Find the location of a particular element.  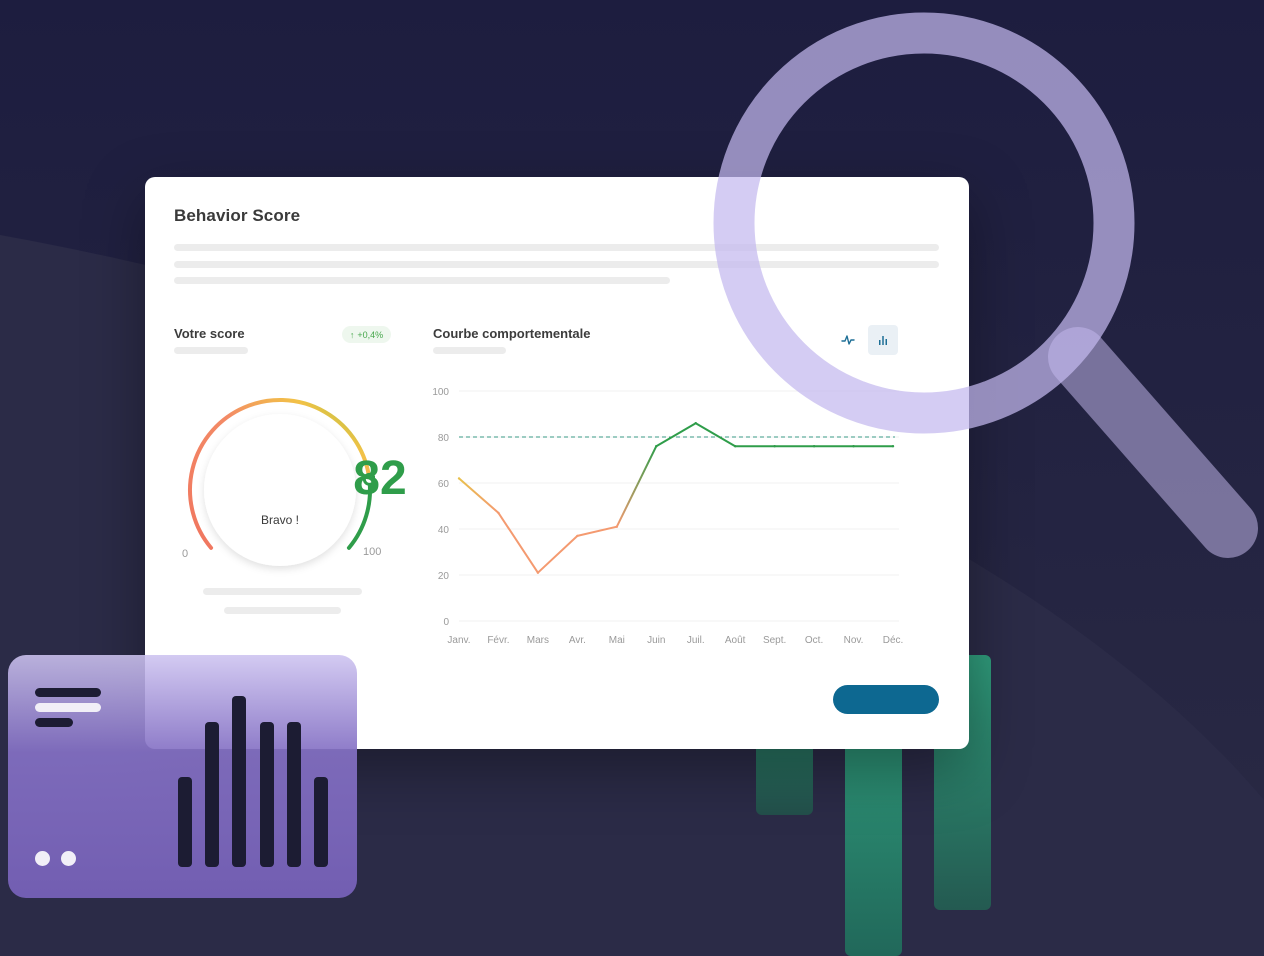

decor-stats-panel is located at coordinates (182, 776).